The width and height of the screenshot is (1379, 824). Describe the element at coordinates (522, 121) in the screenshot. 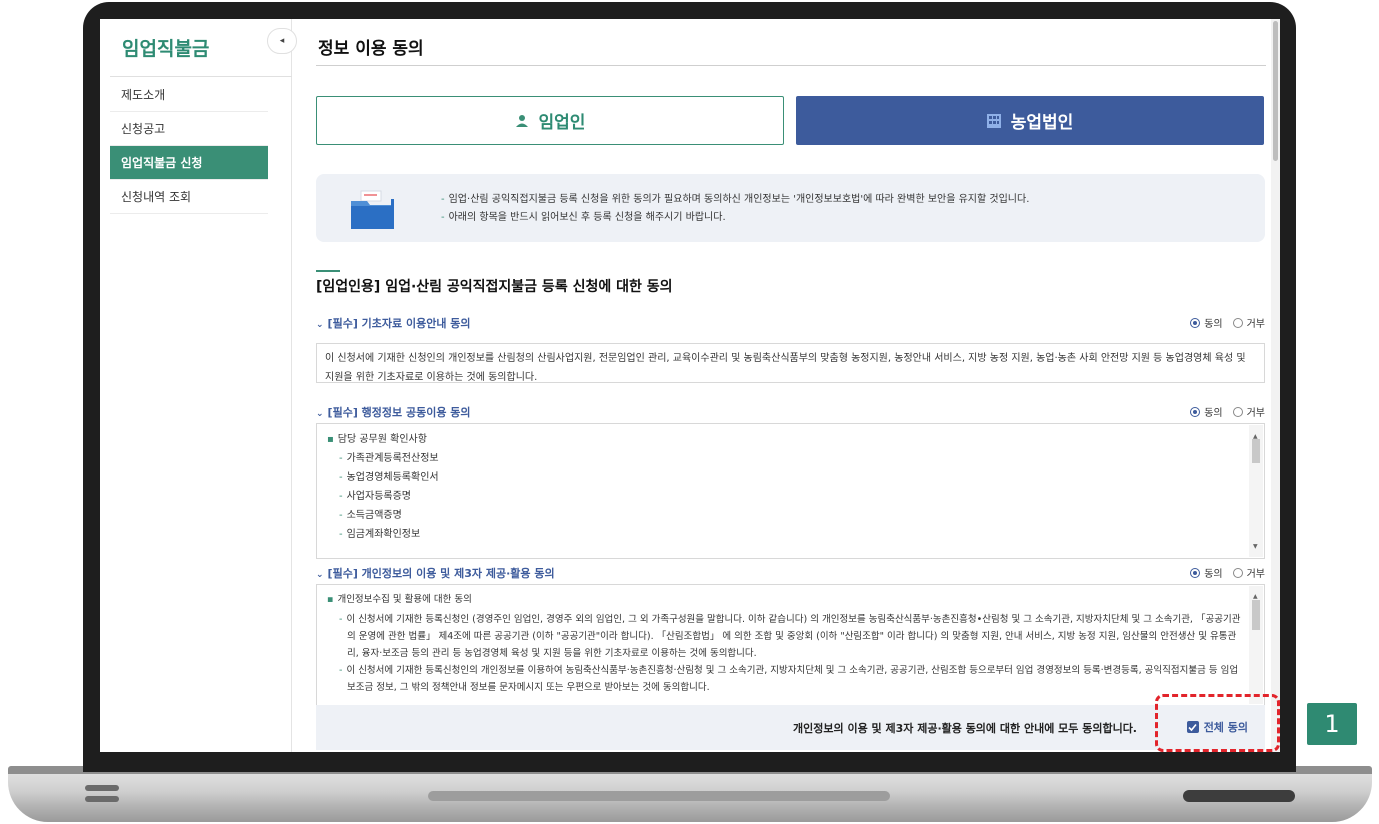

I see `person-icon` at that location.